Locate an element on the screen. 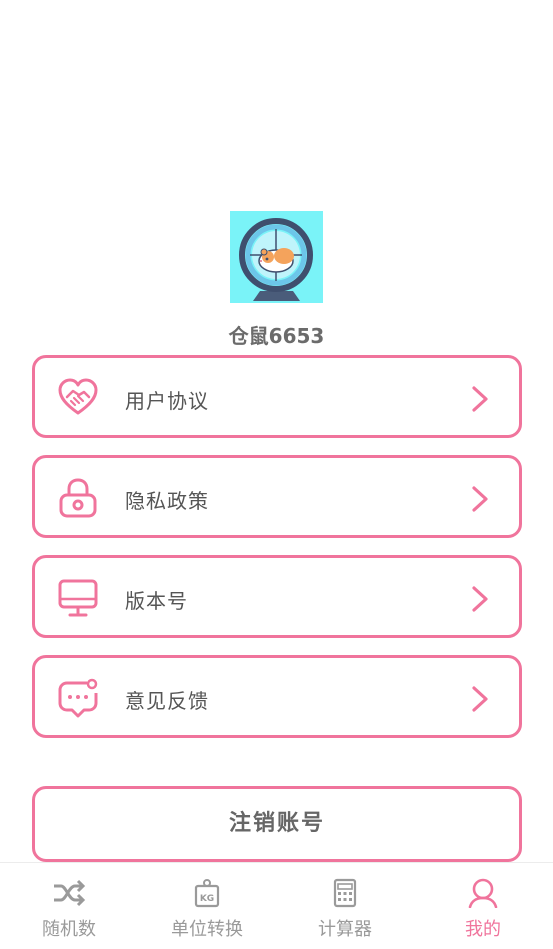 This screenshot has height=949, width=553. tab-random: 随机数 is located at coordinates (69, 906).